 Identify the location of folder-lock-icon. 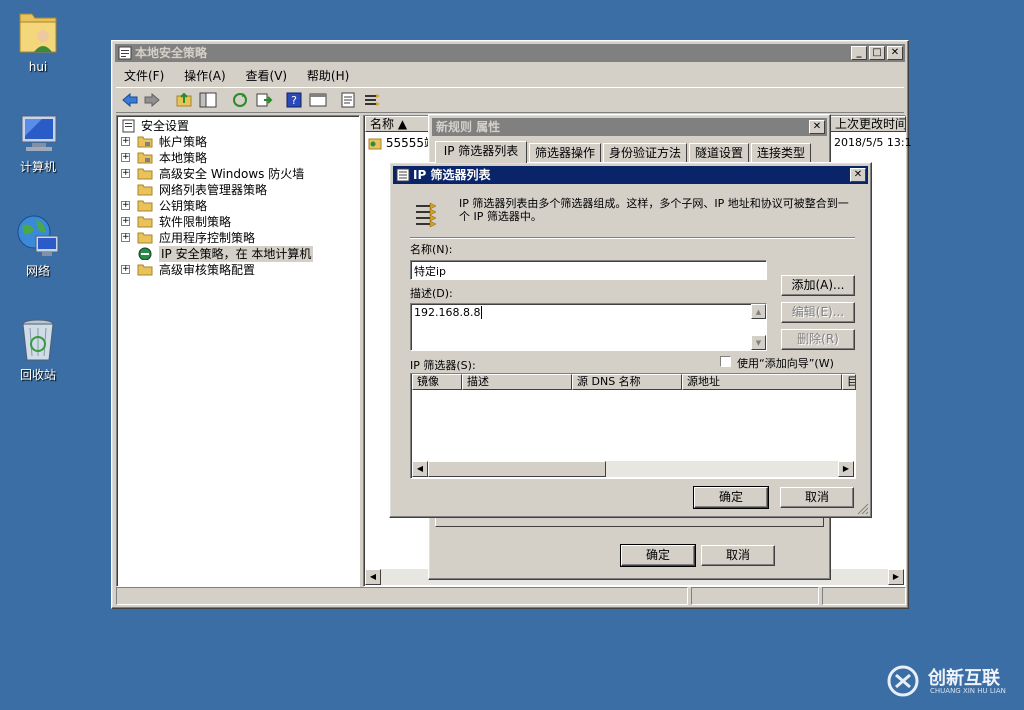
(145, 158).